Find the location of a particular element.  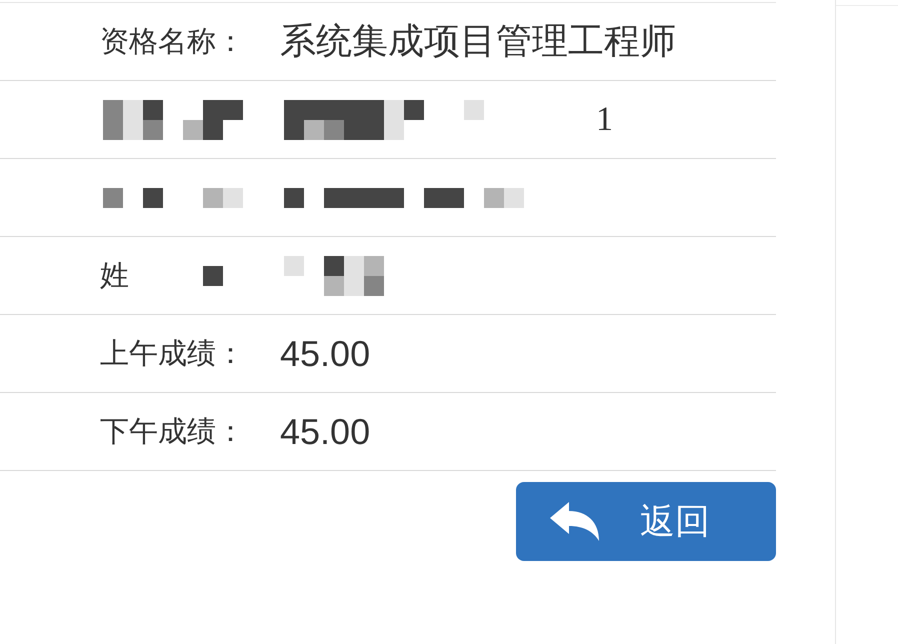

field-label: 上午成绩： is located at coordinates (172, 354).